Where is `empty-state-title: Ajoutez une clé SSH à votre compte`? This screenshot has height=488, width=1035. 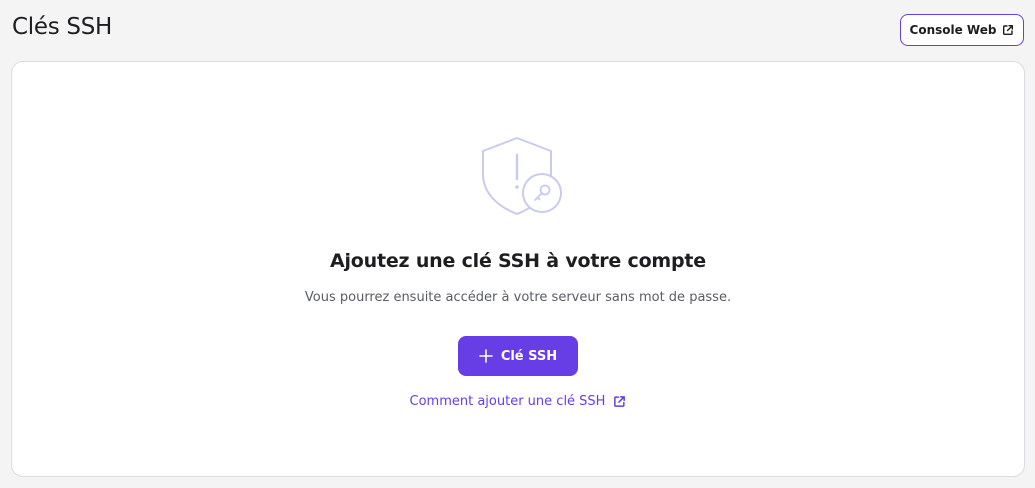
empty-state-title: Ajoutez une clé SSH à votre compte is located at coordinates (517, 261).